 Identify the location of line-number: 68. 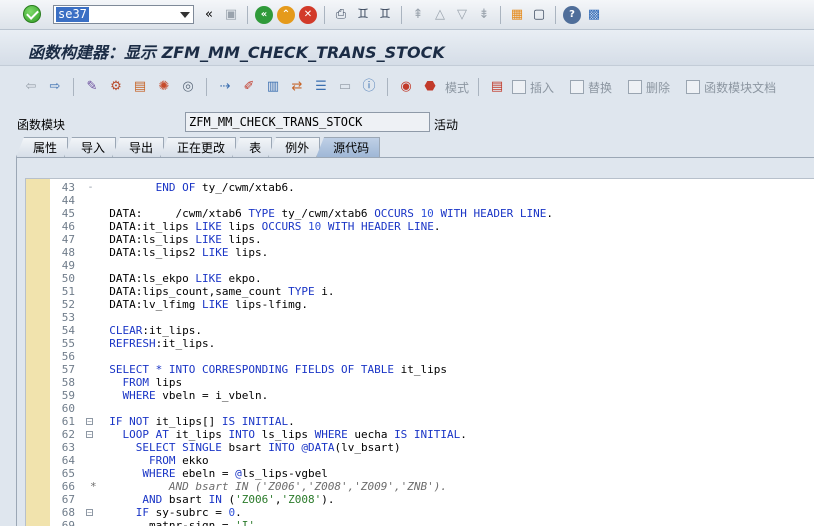
(68, 512).